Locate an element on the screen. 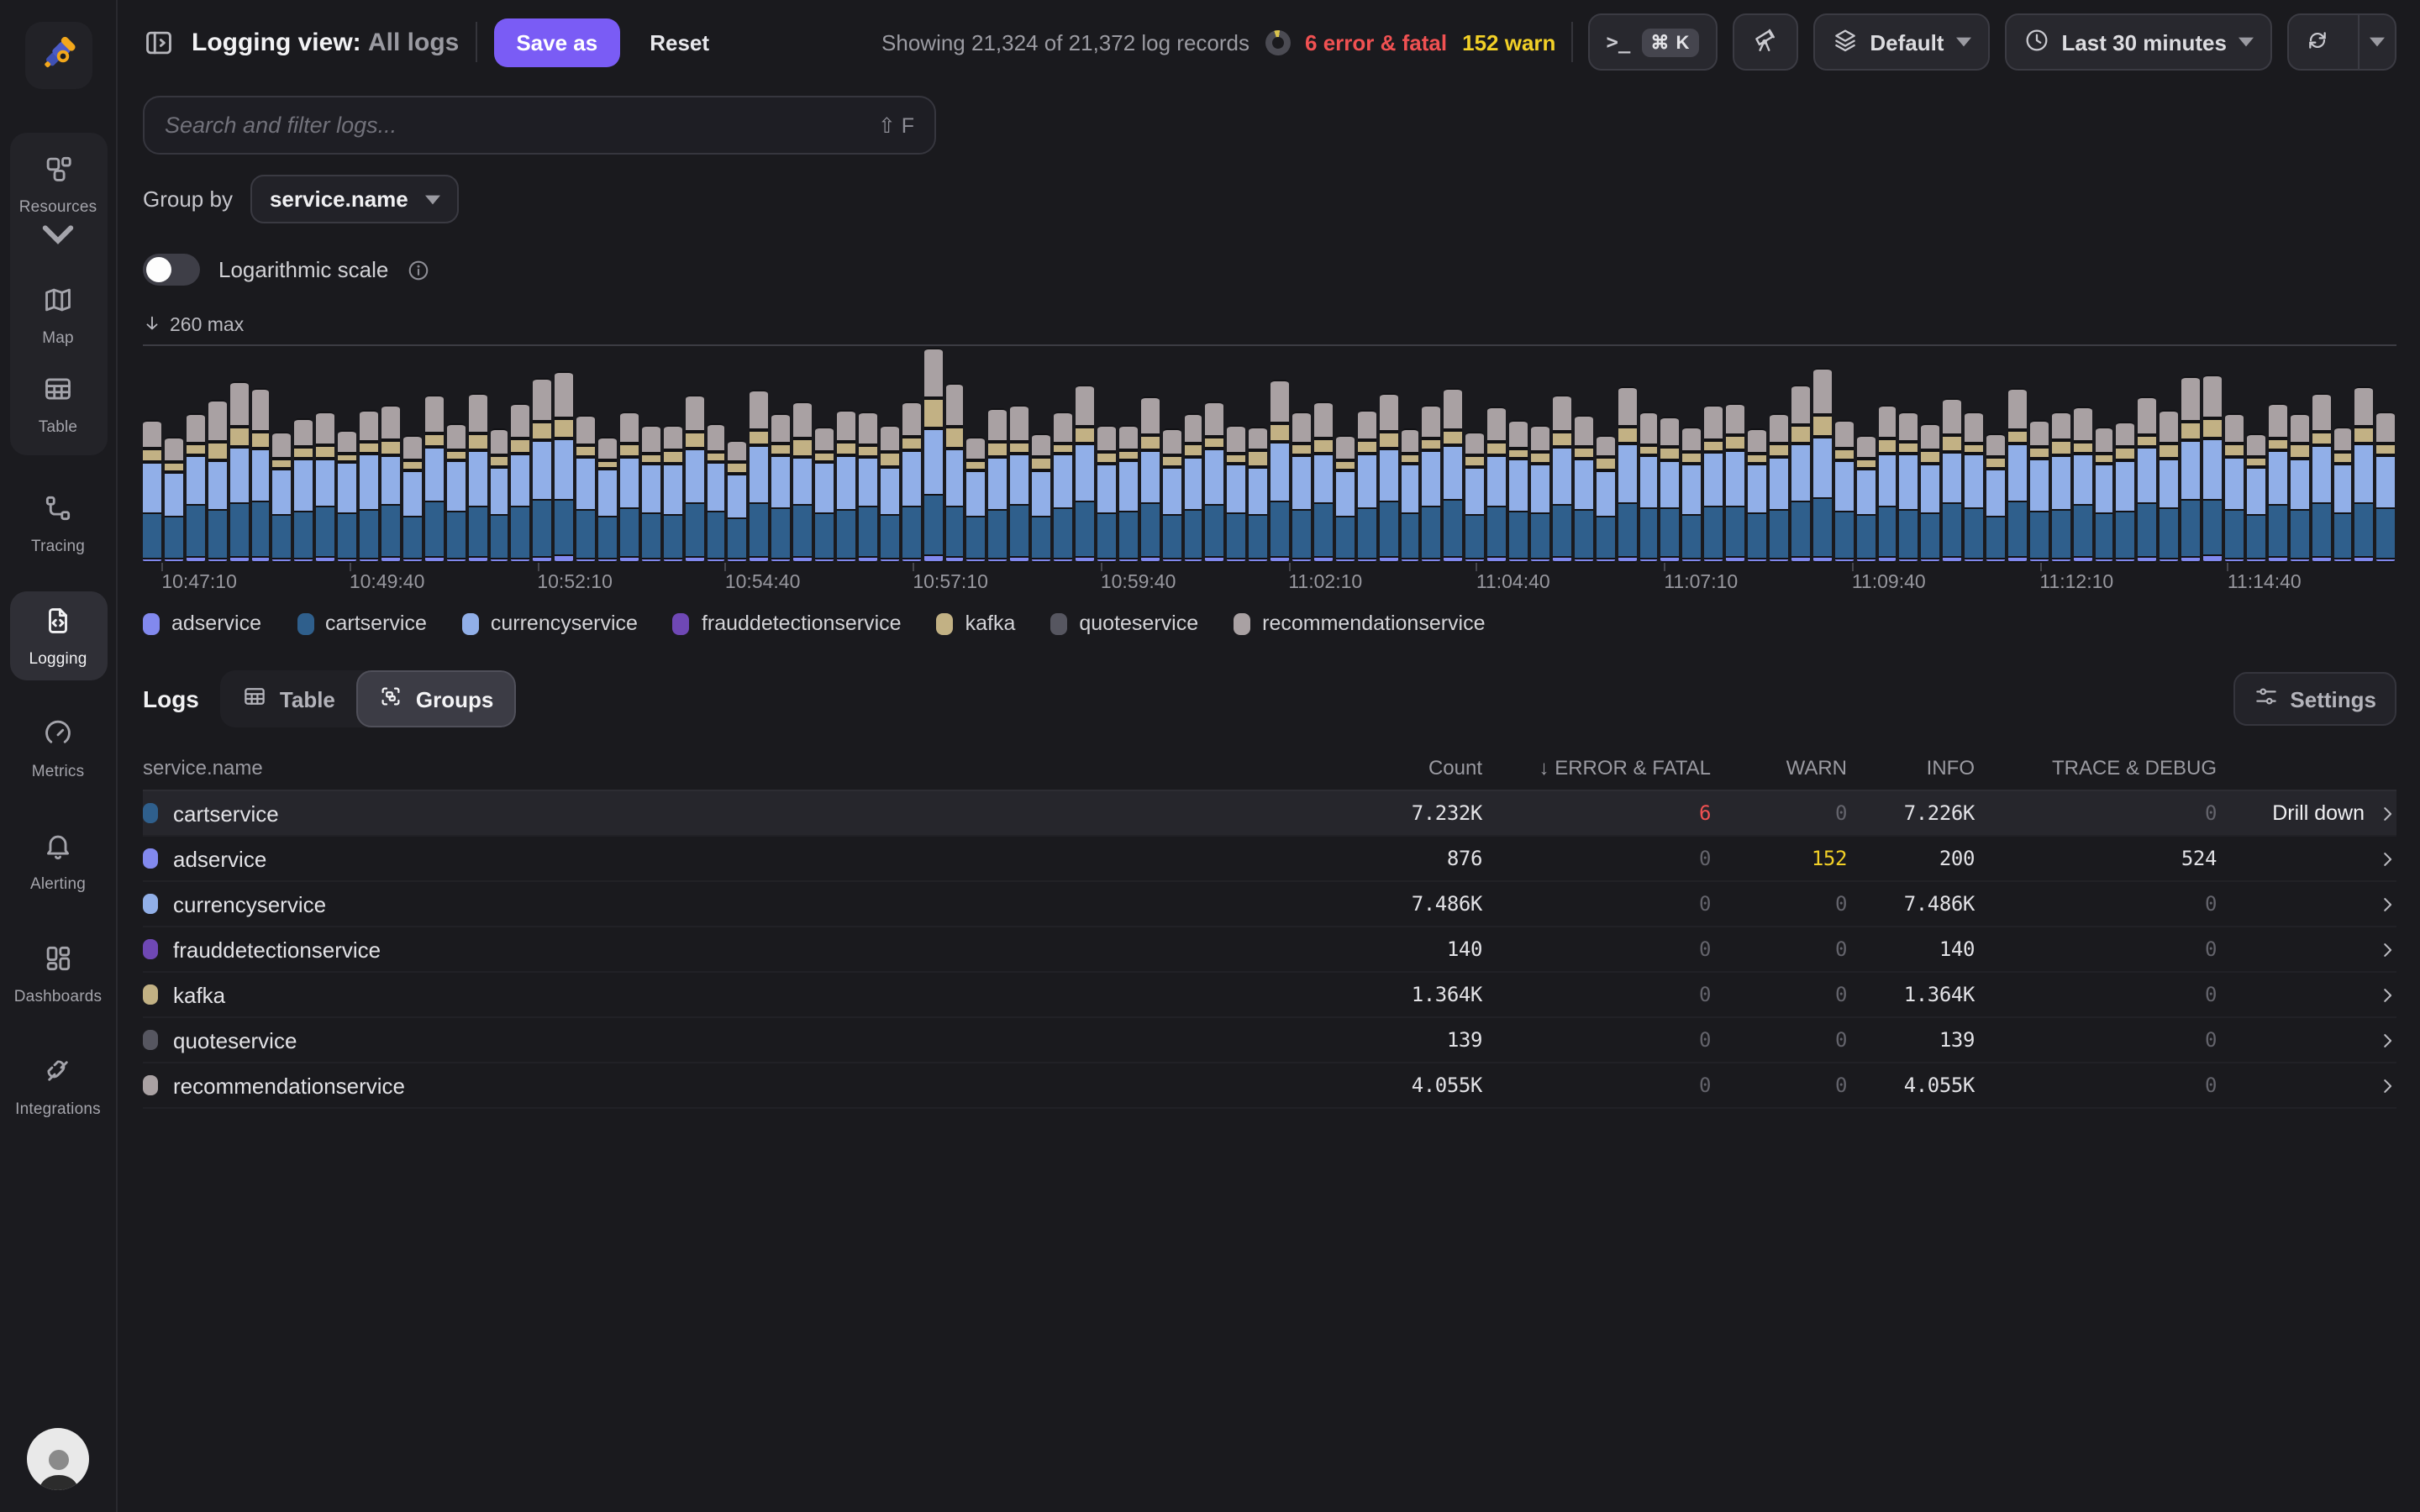 The image size is (2420, 1512). table-row-quoteservice: quoteservice 139 0 0 139 0 is located at coordinates (1269, 1040).